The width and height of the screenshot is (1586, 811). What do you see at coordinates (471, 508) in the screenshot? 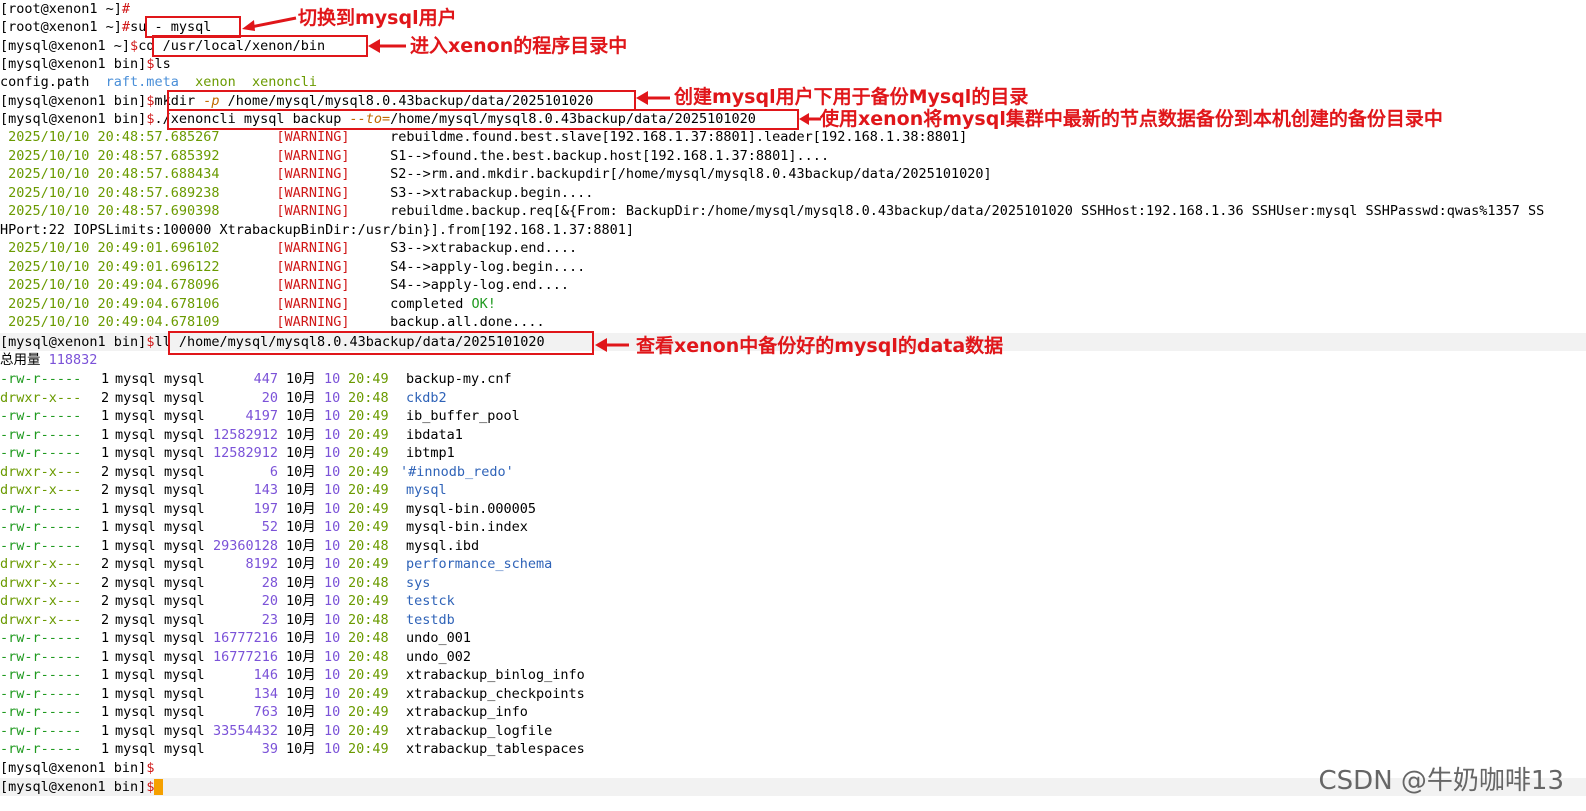
I see `file-name: mysql-bin.000005` at bounding box center [471, 508].